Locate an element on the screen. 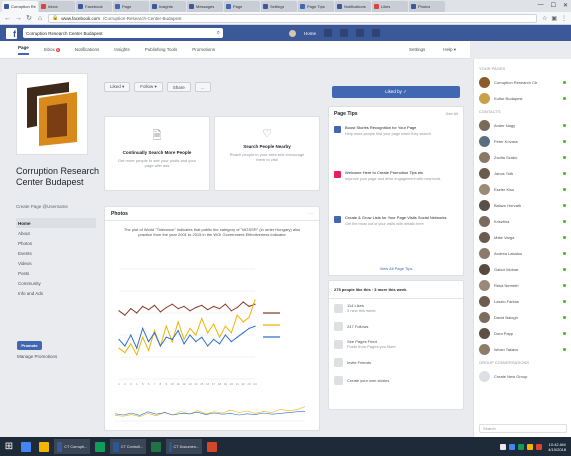 The image size is (571, 456). tab-notifications: Notifications is located at coordinates (87, 49).